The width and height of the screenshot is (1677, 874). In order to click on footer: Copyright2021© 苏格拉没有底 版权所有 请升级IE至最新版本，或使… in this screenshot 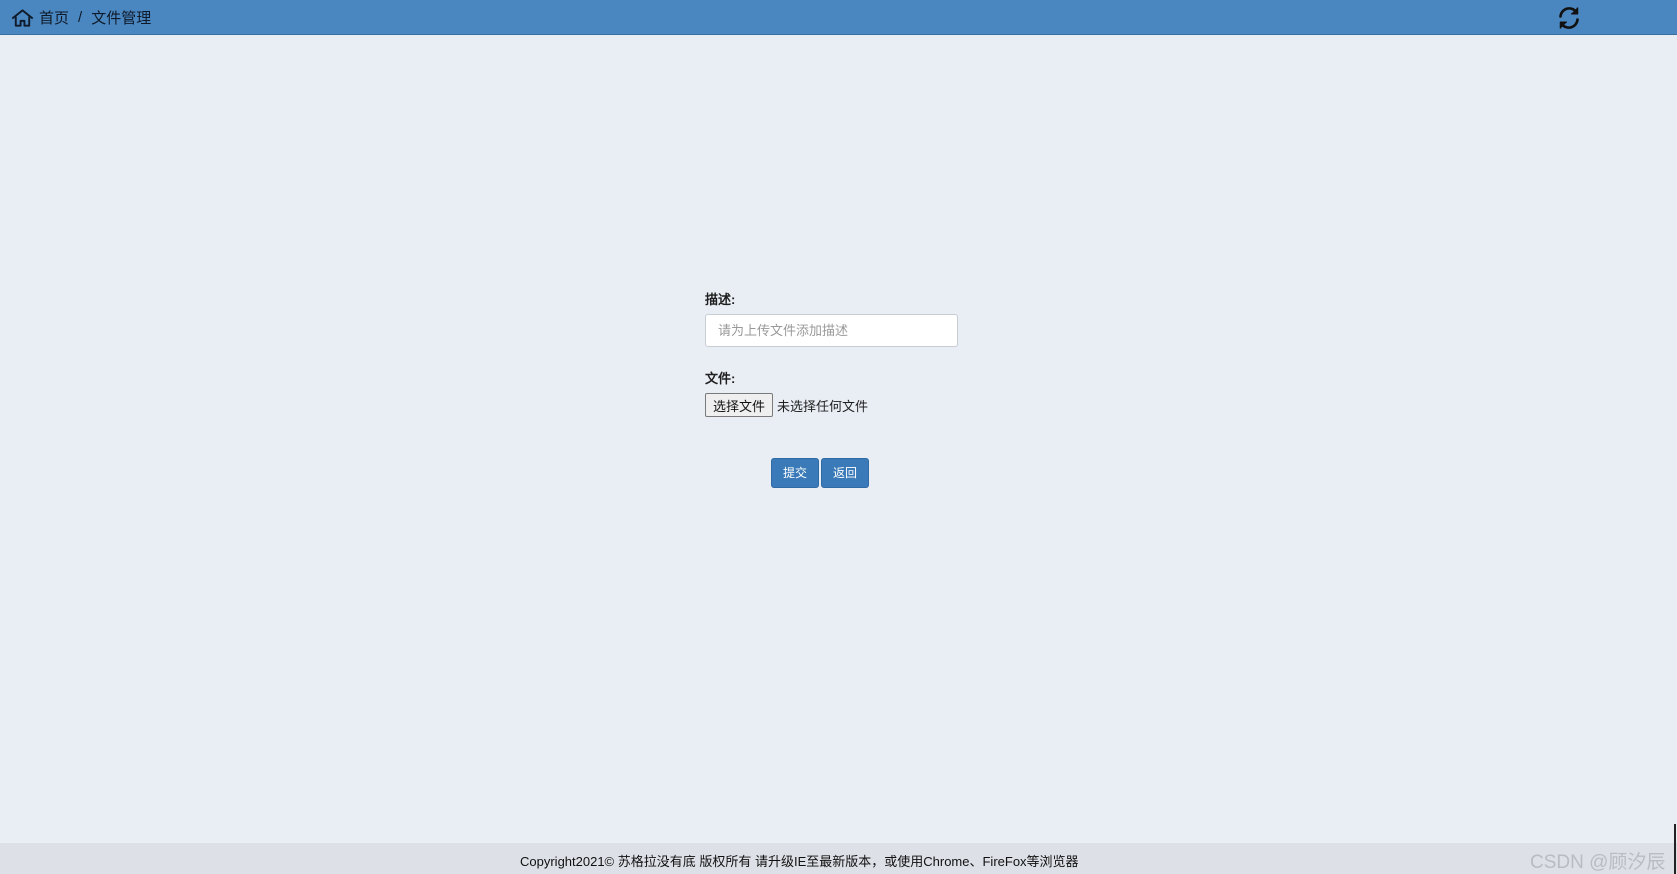, I will do `click(838, 858)`.